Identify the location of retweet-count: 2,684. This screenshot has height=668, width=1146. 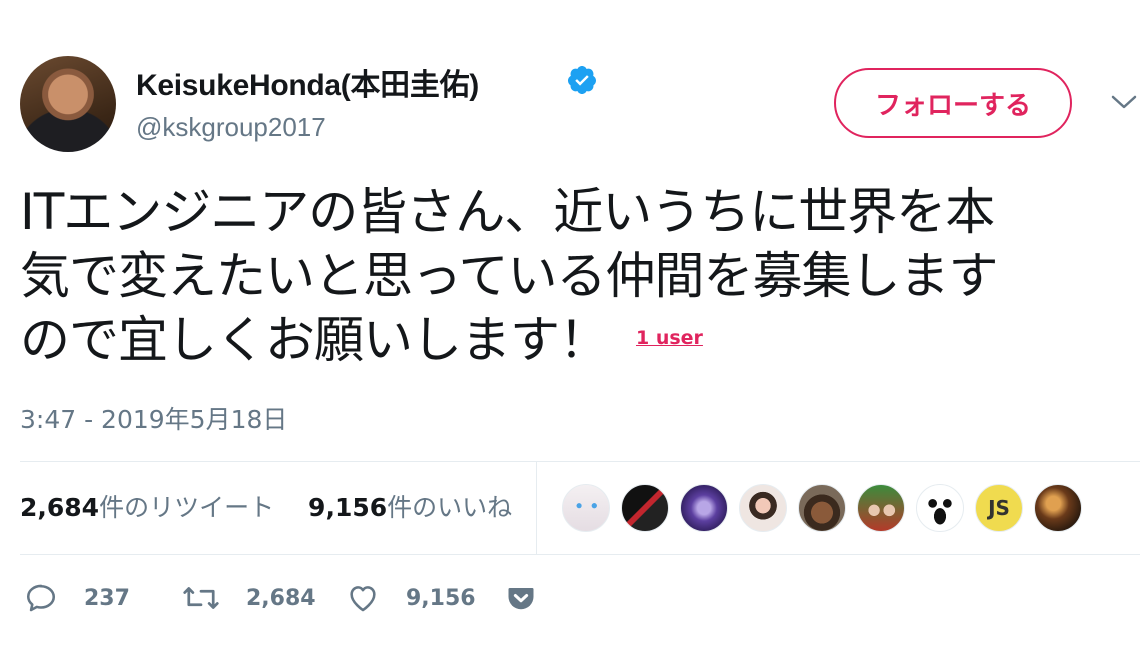
(281, 598).